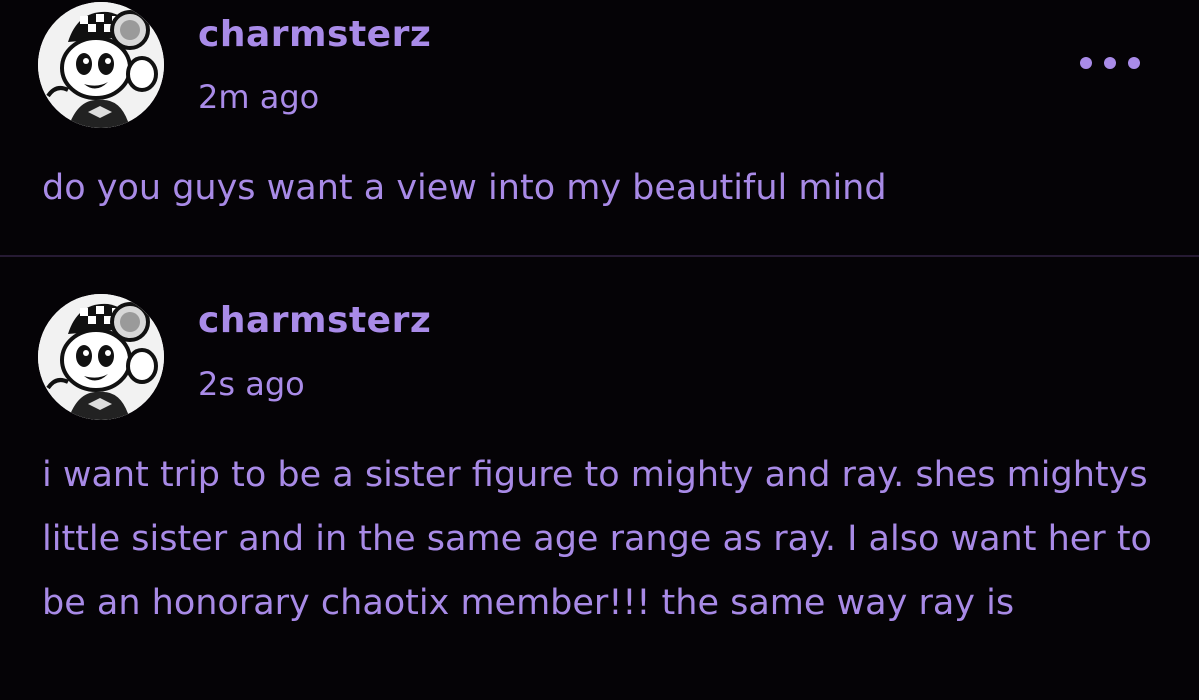 The image size is (1199, 700). I want to click on timestamp: 2m ago, so click(259, 97).